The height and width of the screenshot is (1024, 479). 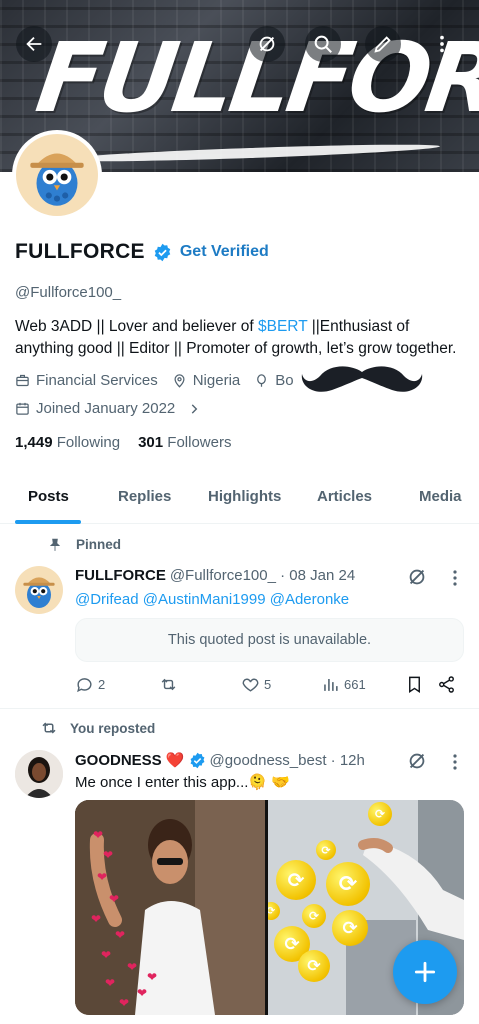 What do you see at coordinates (199, 442) in the screenshot?
I see `followers-label: Followers` at bounding box center [199, 442].